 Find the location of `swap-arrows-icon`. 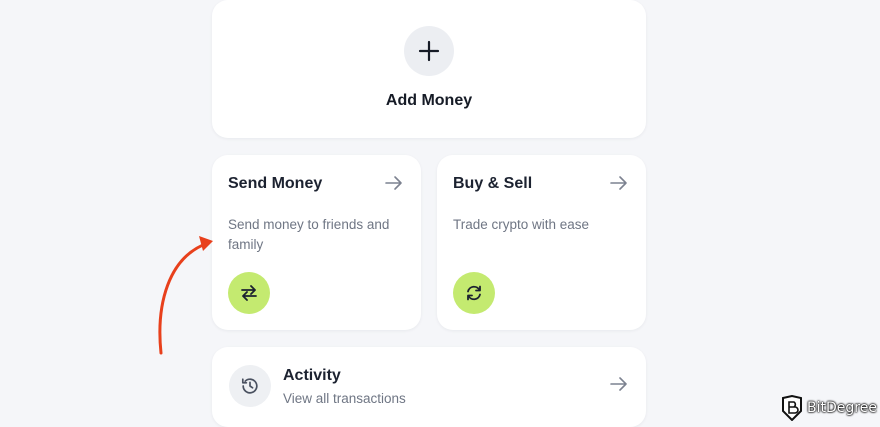

swap-arrows-icon is located at coordinates (249, 293).